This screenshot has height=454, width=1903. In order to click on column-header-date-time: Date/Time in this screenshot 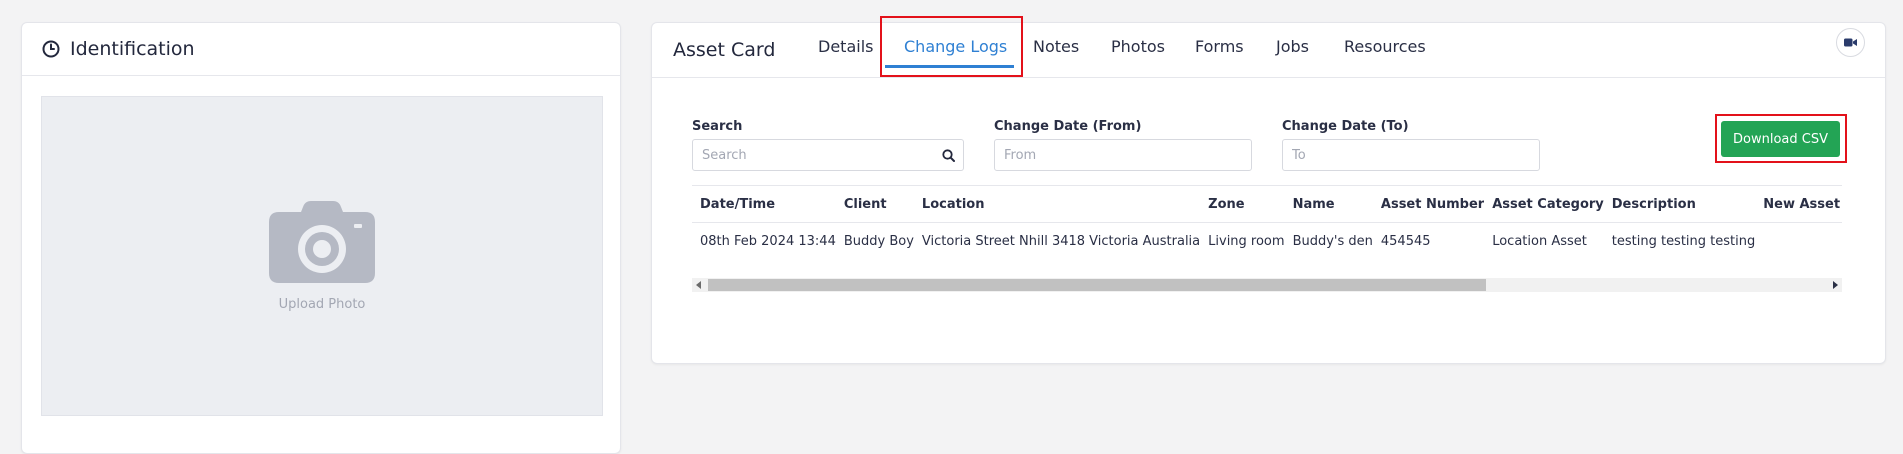, I will do `click(764, 204)`.